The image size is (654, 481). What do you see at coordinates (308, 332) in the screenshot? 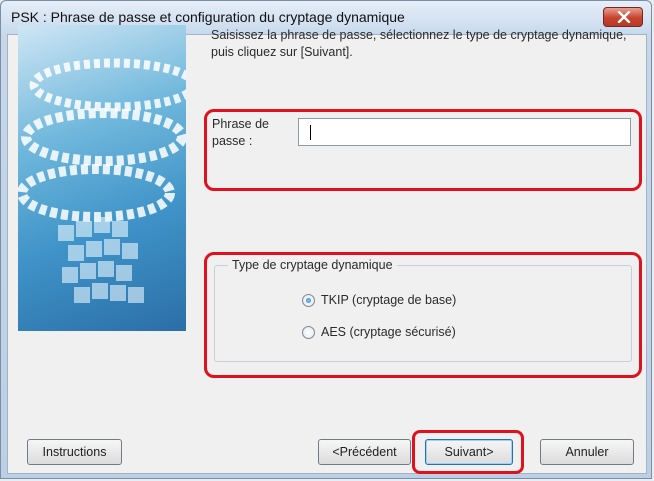
I see `radio-aes-indicator` at bounding box center [308, 332].